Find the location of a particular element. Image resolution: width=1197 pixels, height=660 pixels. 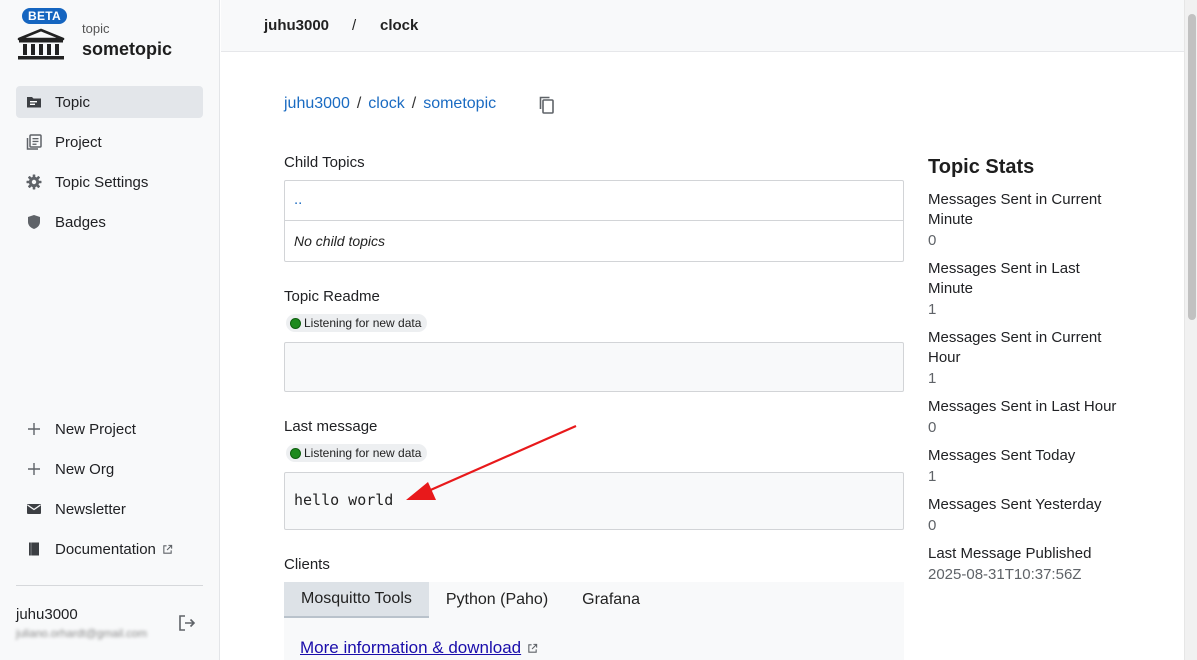

topic-readme-label: Topic Readme is located at coordinates (332, 296).